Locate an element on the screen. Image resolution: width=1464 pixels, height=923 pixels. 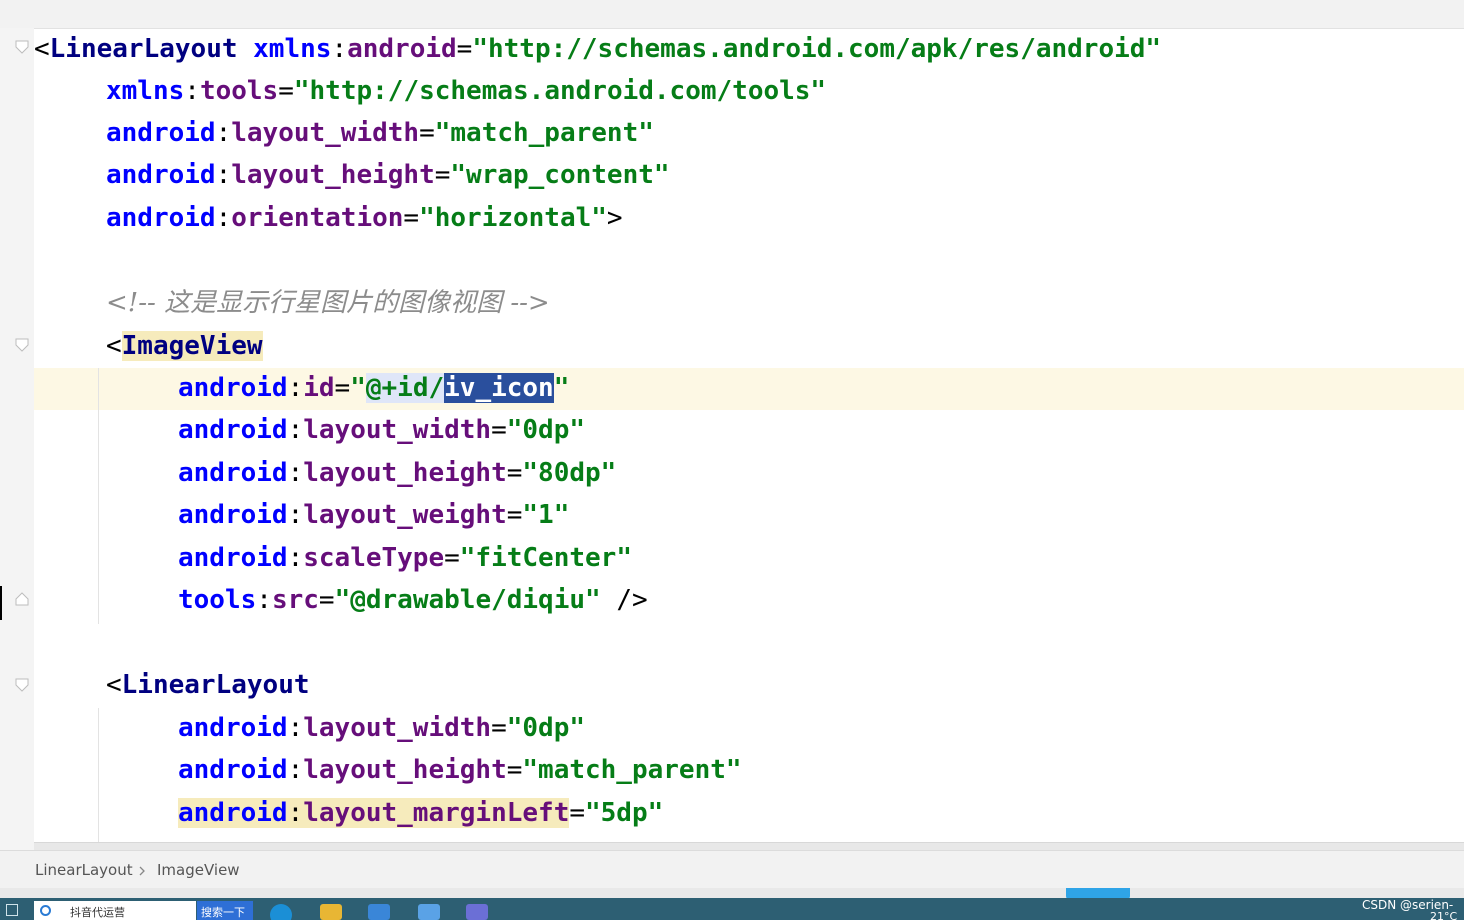
mail-icon is located at coordinates (429, 912).